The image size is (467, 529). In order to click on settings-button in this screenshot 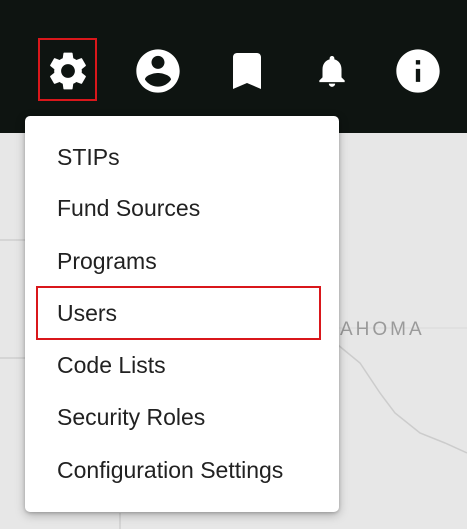, I will do `click(68, 71)`.